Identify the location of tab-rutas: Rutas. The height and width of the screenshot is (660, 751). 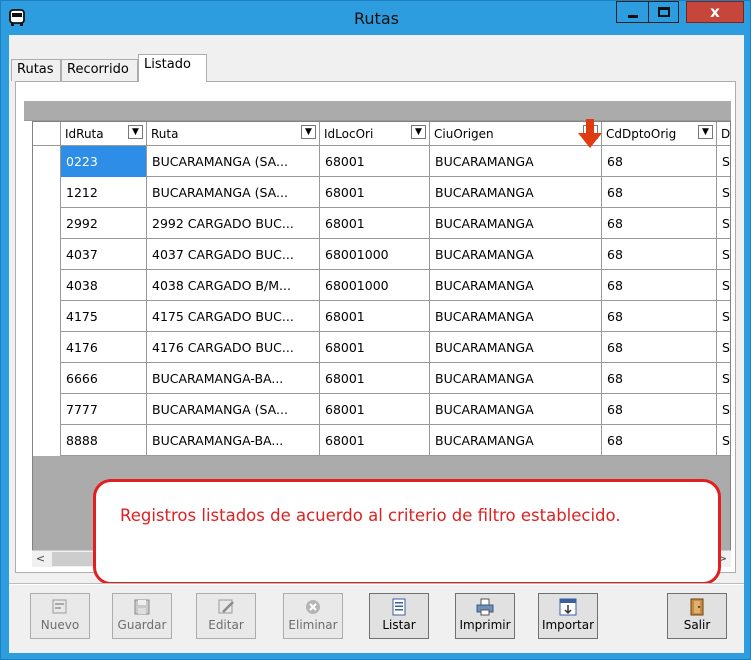
(36, 70).